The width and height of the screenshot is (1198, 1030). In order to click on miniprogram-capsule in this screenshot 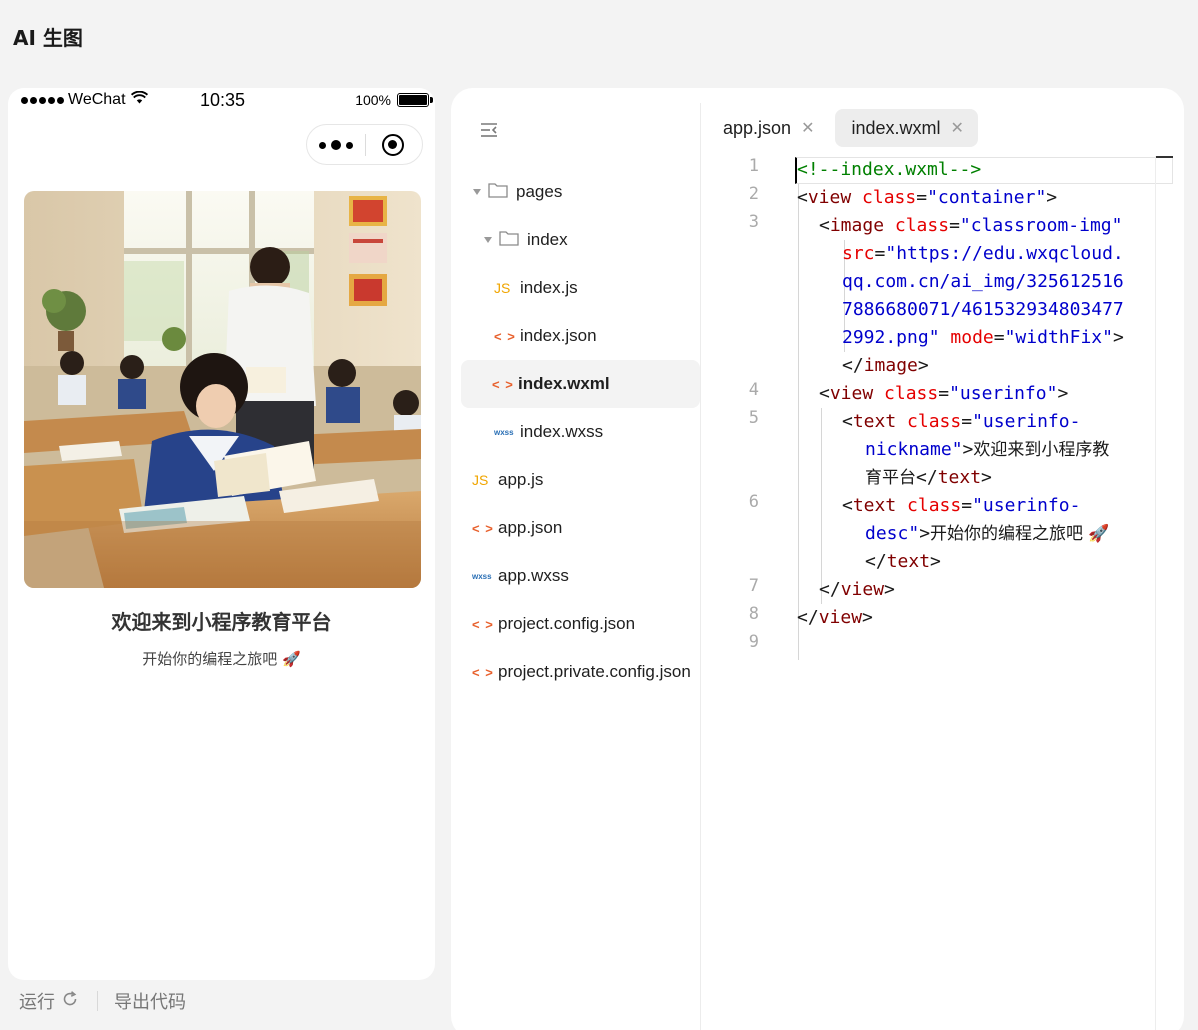, I will do `click(364, 144)`.